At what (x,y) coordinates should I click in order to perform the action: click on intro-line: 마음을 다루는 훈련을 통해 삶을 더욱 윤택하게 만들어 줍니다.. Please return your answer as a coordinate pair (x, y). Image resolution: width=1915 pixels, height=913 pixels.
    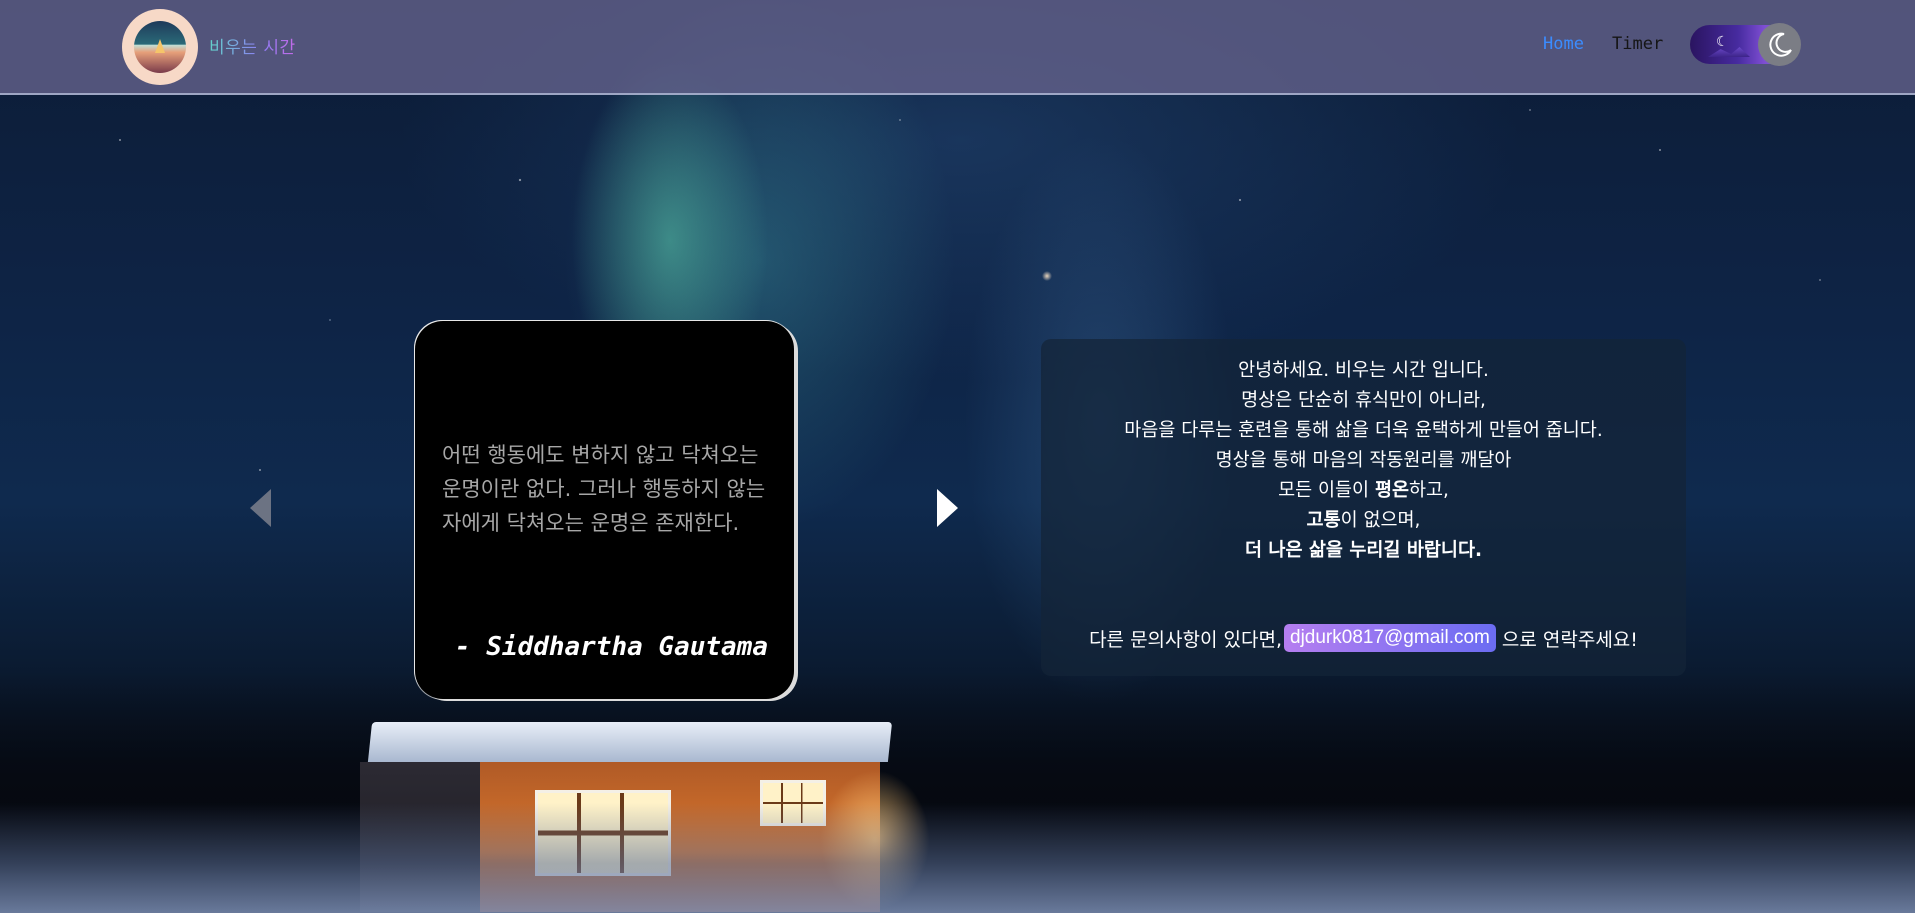
    Looking at the image, I should click on (1363, 430).